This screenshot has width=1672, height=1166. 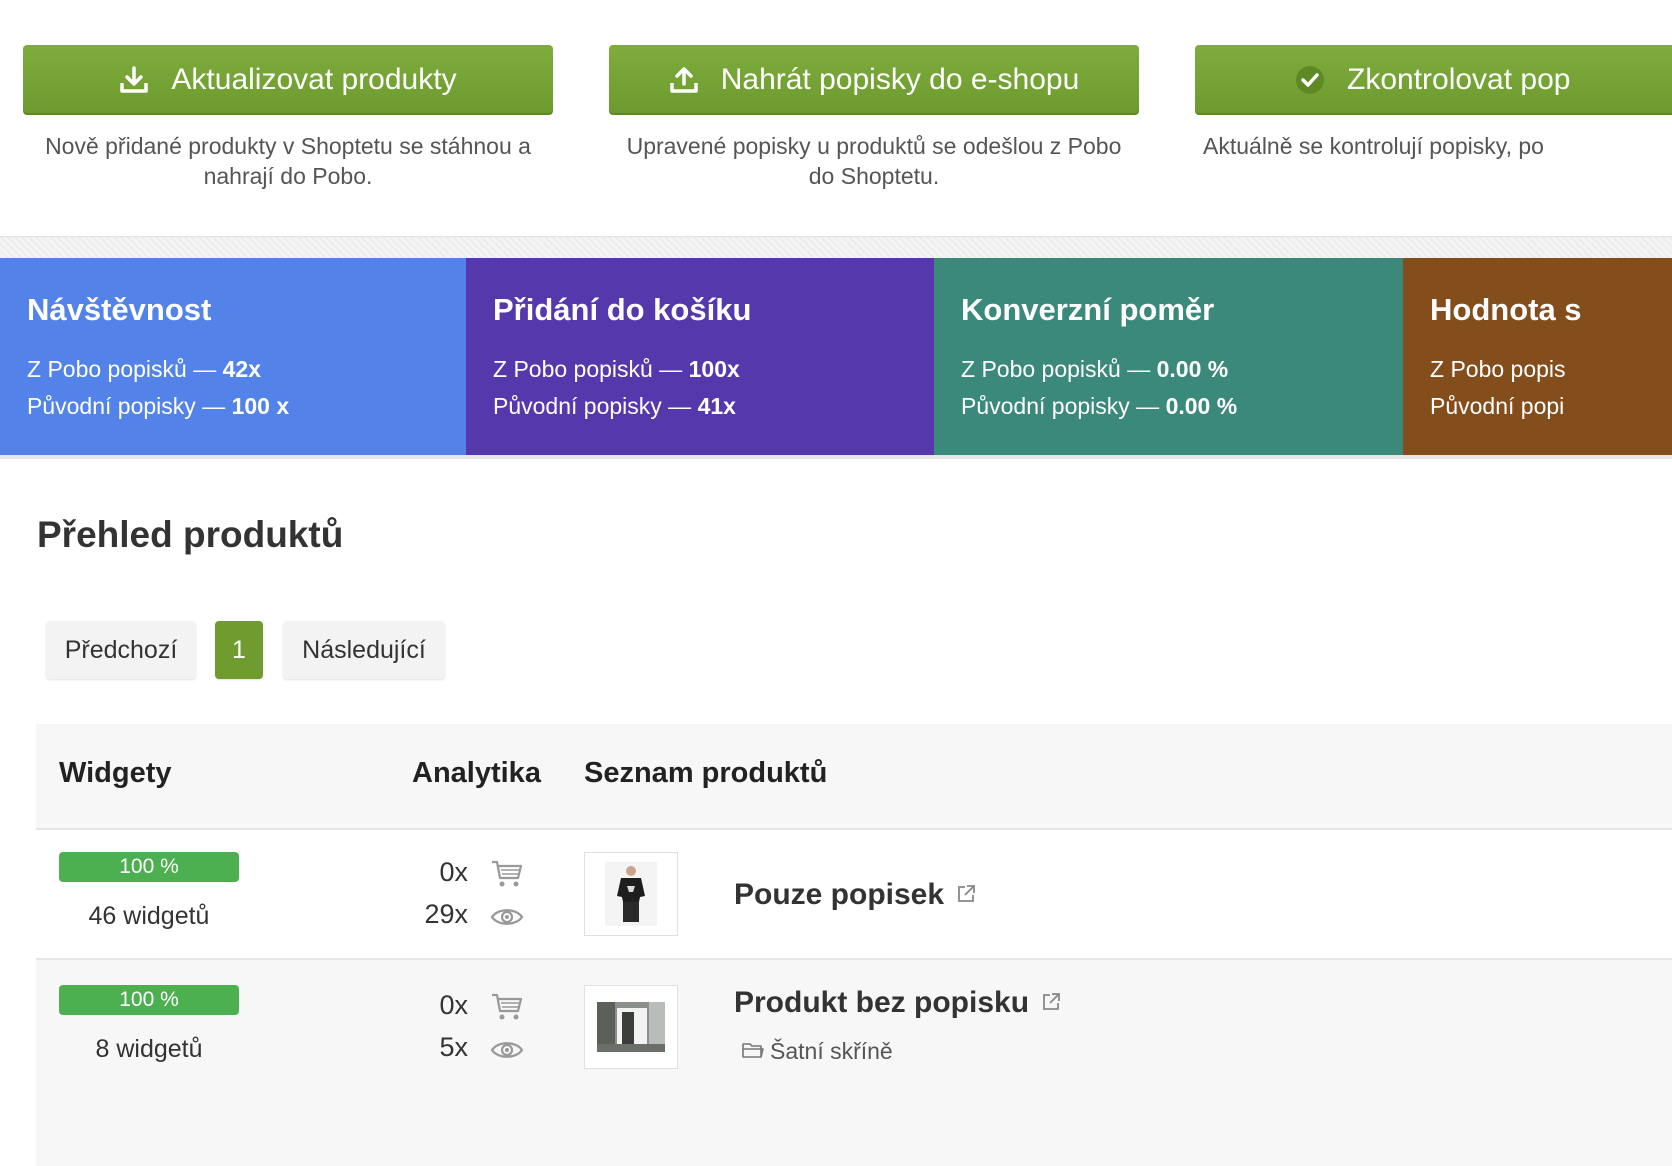 I want to click on stat-pobo-line: Z Pobo popisků — 0.00 %, so click(x=1094, y=369).